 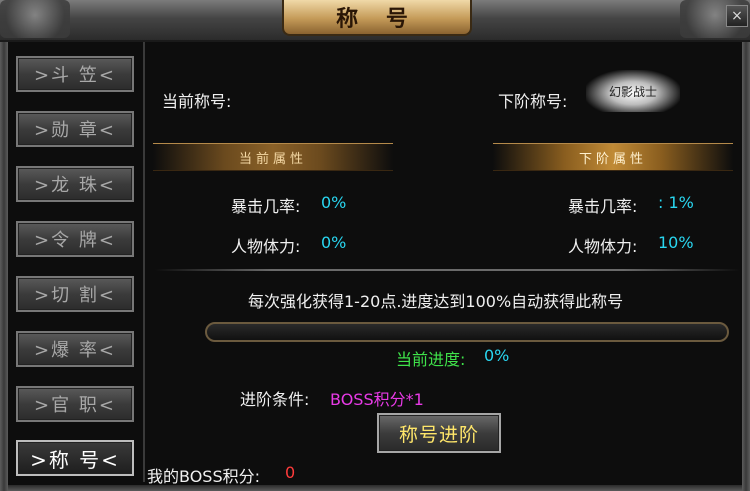 I want to click on sidebar-item-cut: >切 割<, so click(x=75, y=294).